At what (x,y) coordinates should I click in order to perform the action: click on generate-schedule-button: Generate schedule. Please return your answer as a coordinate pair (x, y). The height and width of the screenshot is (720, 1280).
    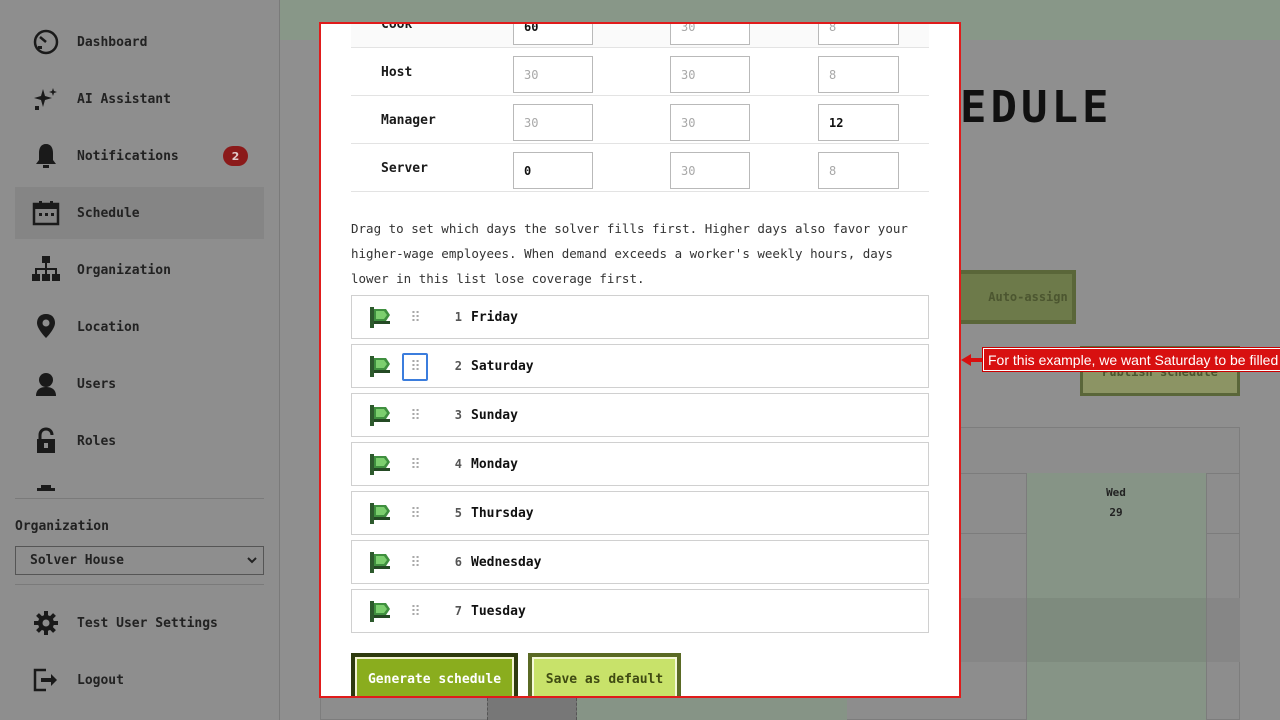
    Looking at the image, I should click on (434, 675).